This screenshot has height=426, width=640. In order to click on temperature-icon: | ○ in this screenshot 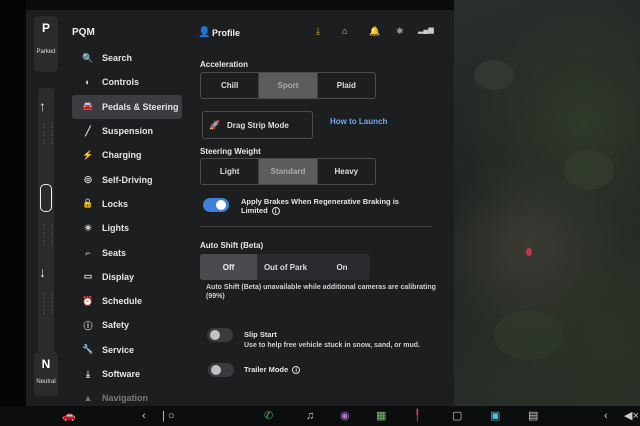, I will do `click(168, 416)`.